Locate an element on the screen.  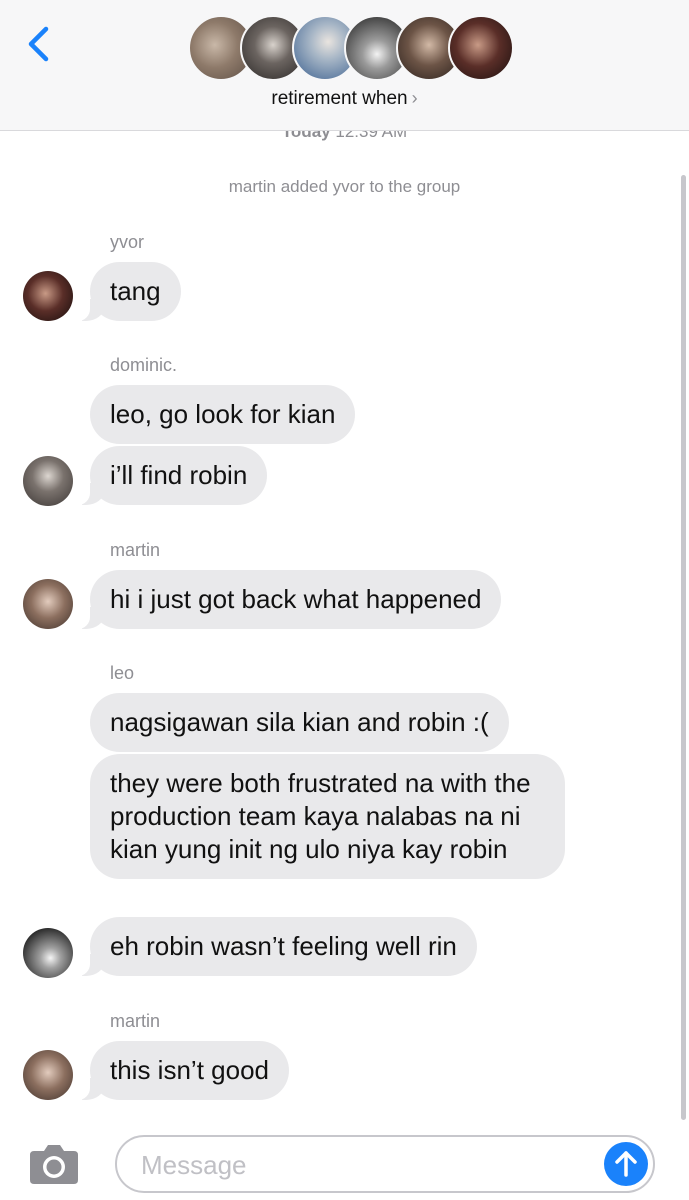
arrow-up-icon is located at coordinates (626, 1164).